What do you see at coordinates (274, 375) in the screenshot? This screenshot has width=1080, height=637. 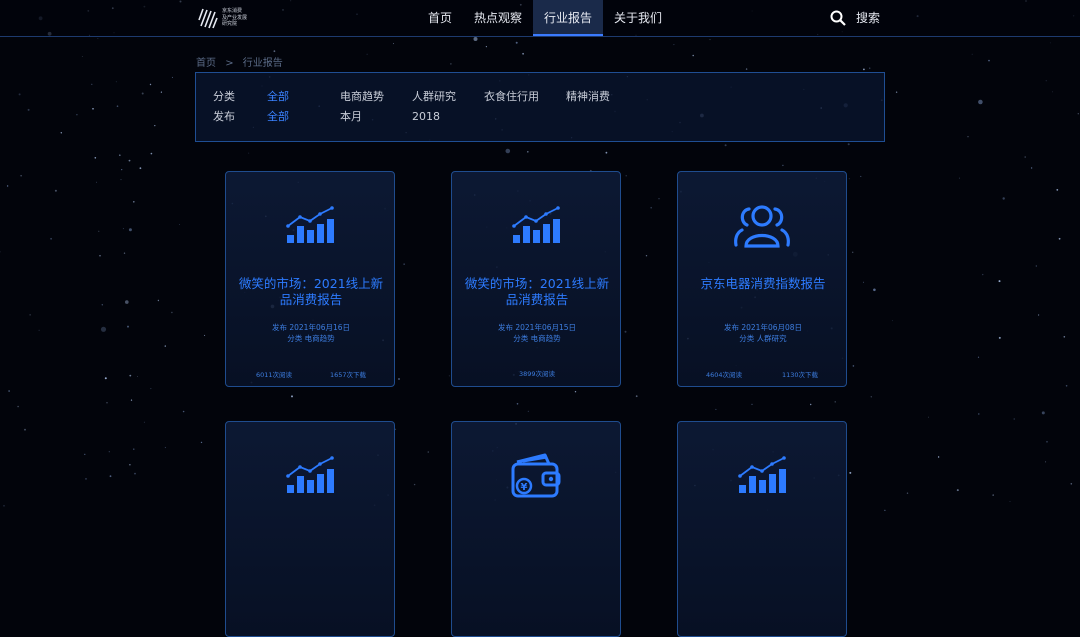 I see `report-reads: 6011次阅读` at bounding box center [274, 375].